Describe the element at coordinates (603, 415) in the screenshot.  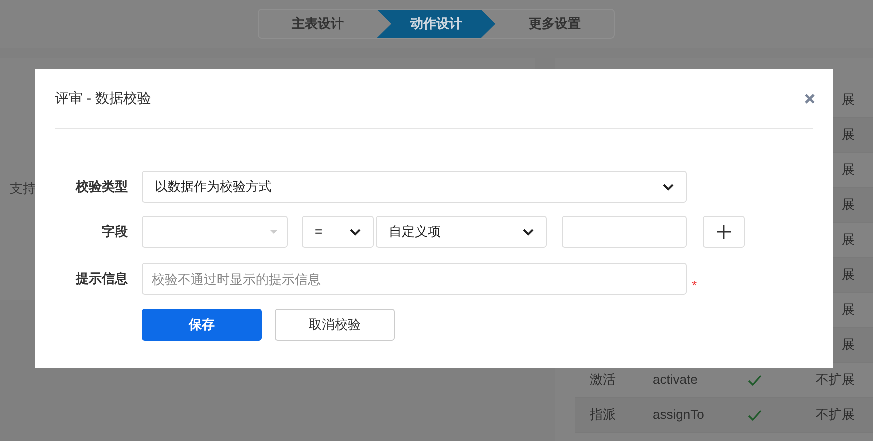
I see `table-cell-text: 指派` at that location.